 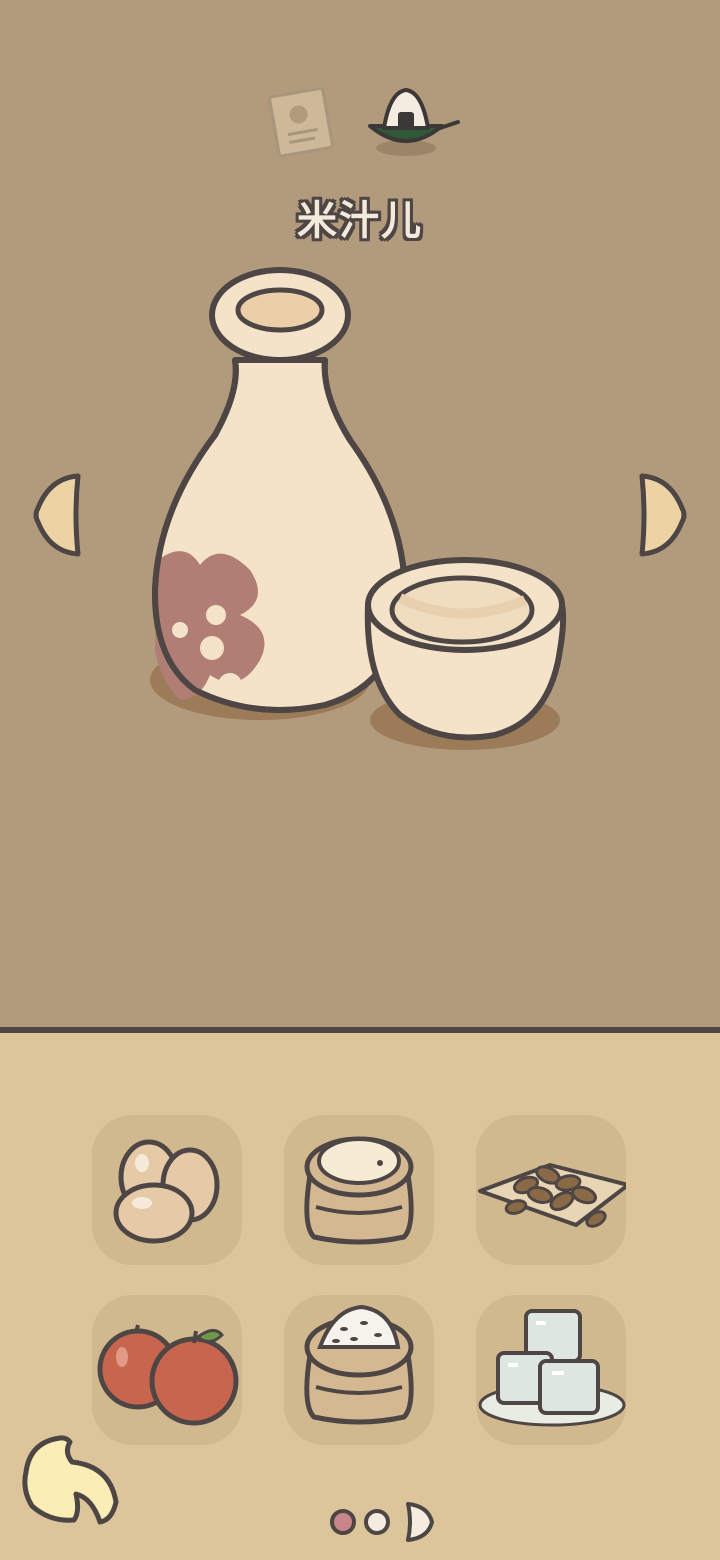 What do you see at coordinates (58, 515) in the screenshot?
I see `previous-dish-button` at bounding box center [58, 515].